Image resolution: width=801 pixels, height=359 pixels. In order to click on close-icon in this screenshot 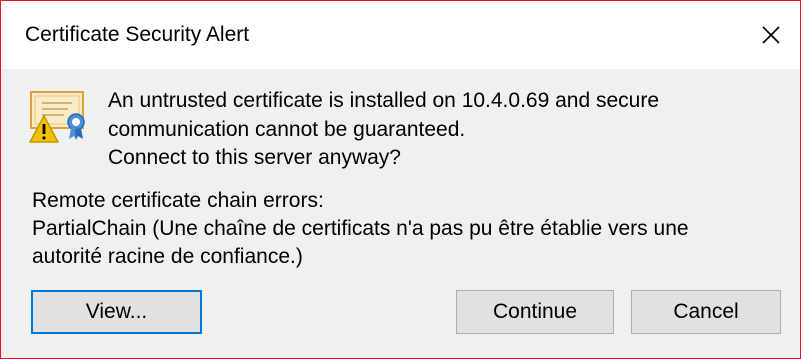, I will do `click(771, 35)`.